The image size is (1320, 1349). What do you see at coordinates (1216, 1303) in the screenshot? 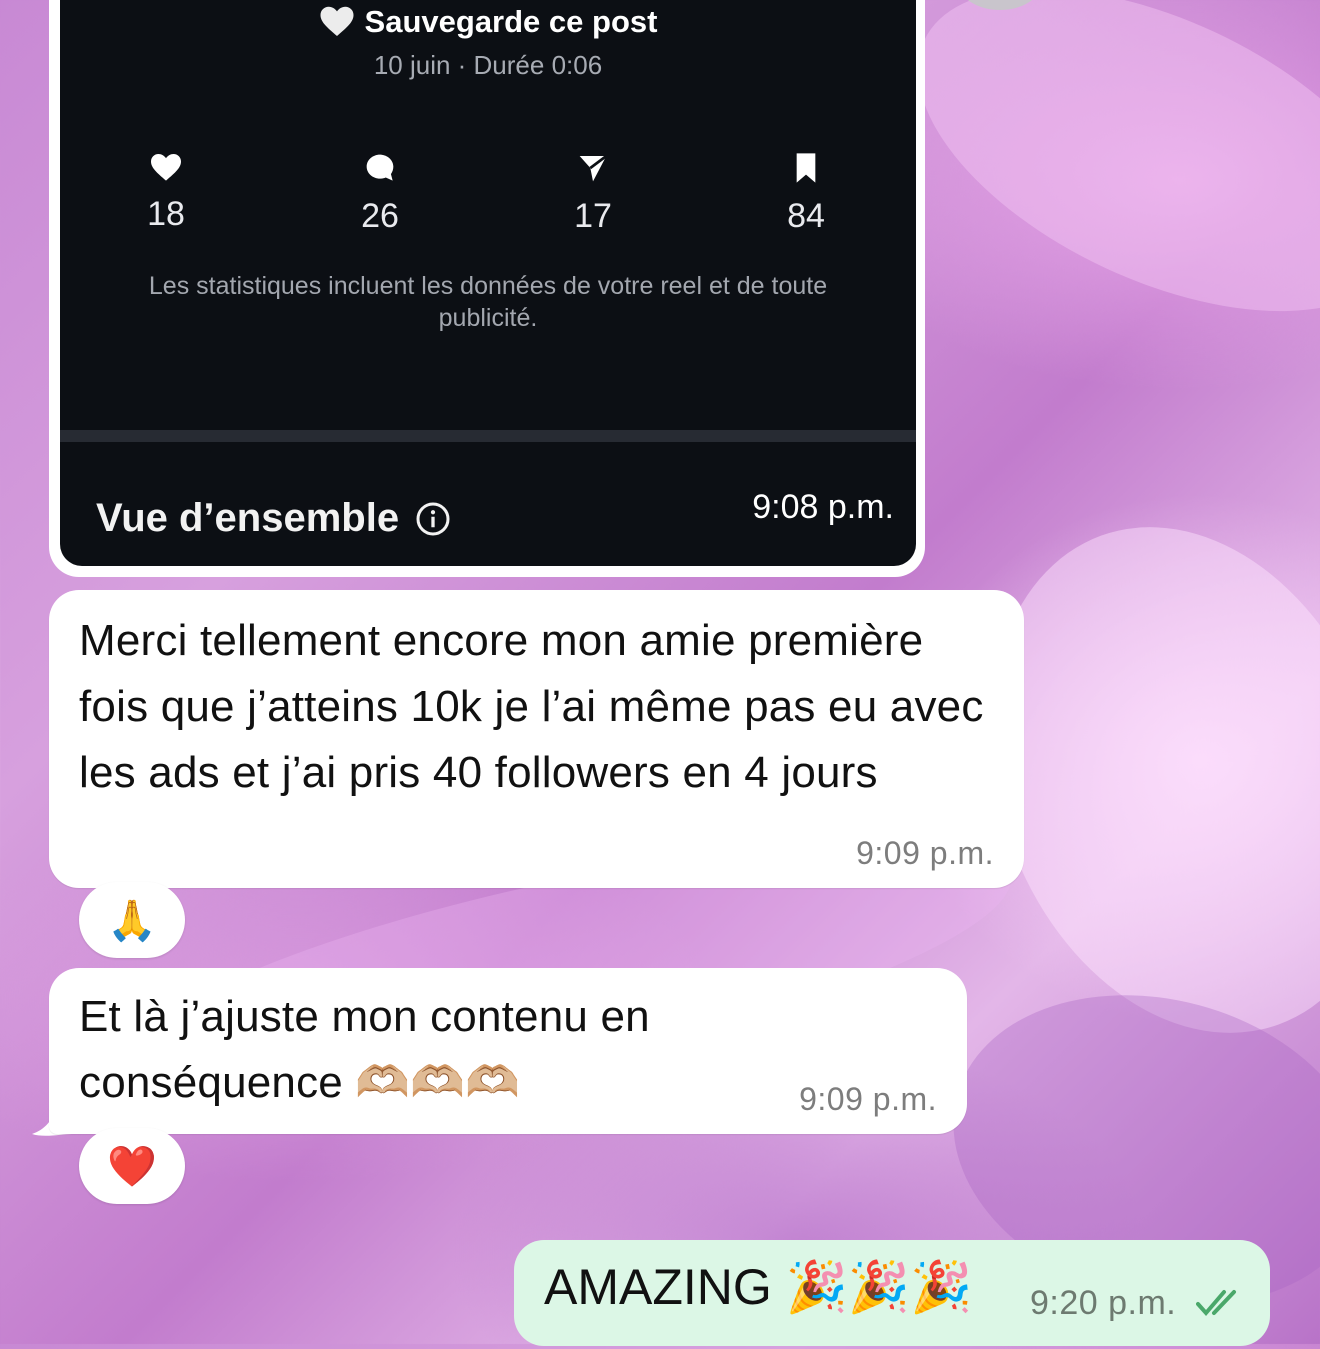
I see `read-double-check-icon` at bounding box center [1216, 1303].